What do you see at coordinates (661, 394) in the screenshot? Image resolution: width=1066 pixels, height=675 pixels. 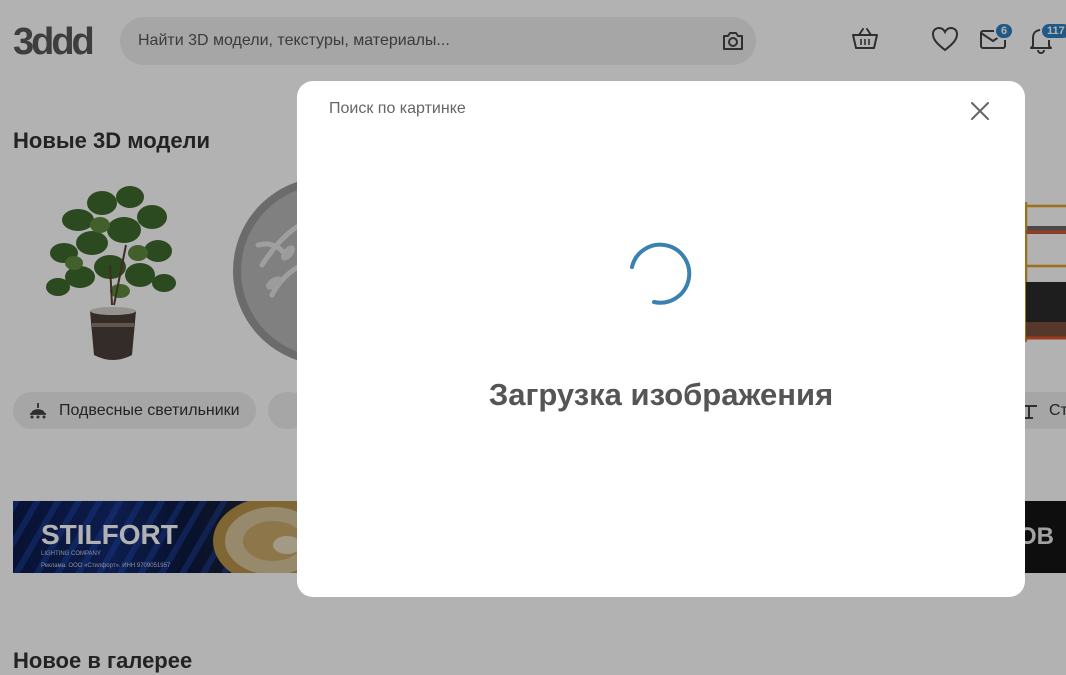 I see `loading-text: Загрузка изображения` at bounding box center [661, 394].